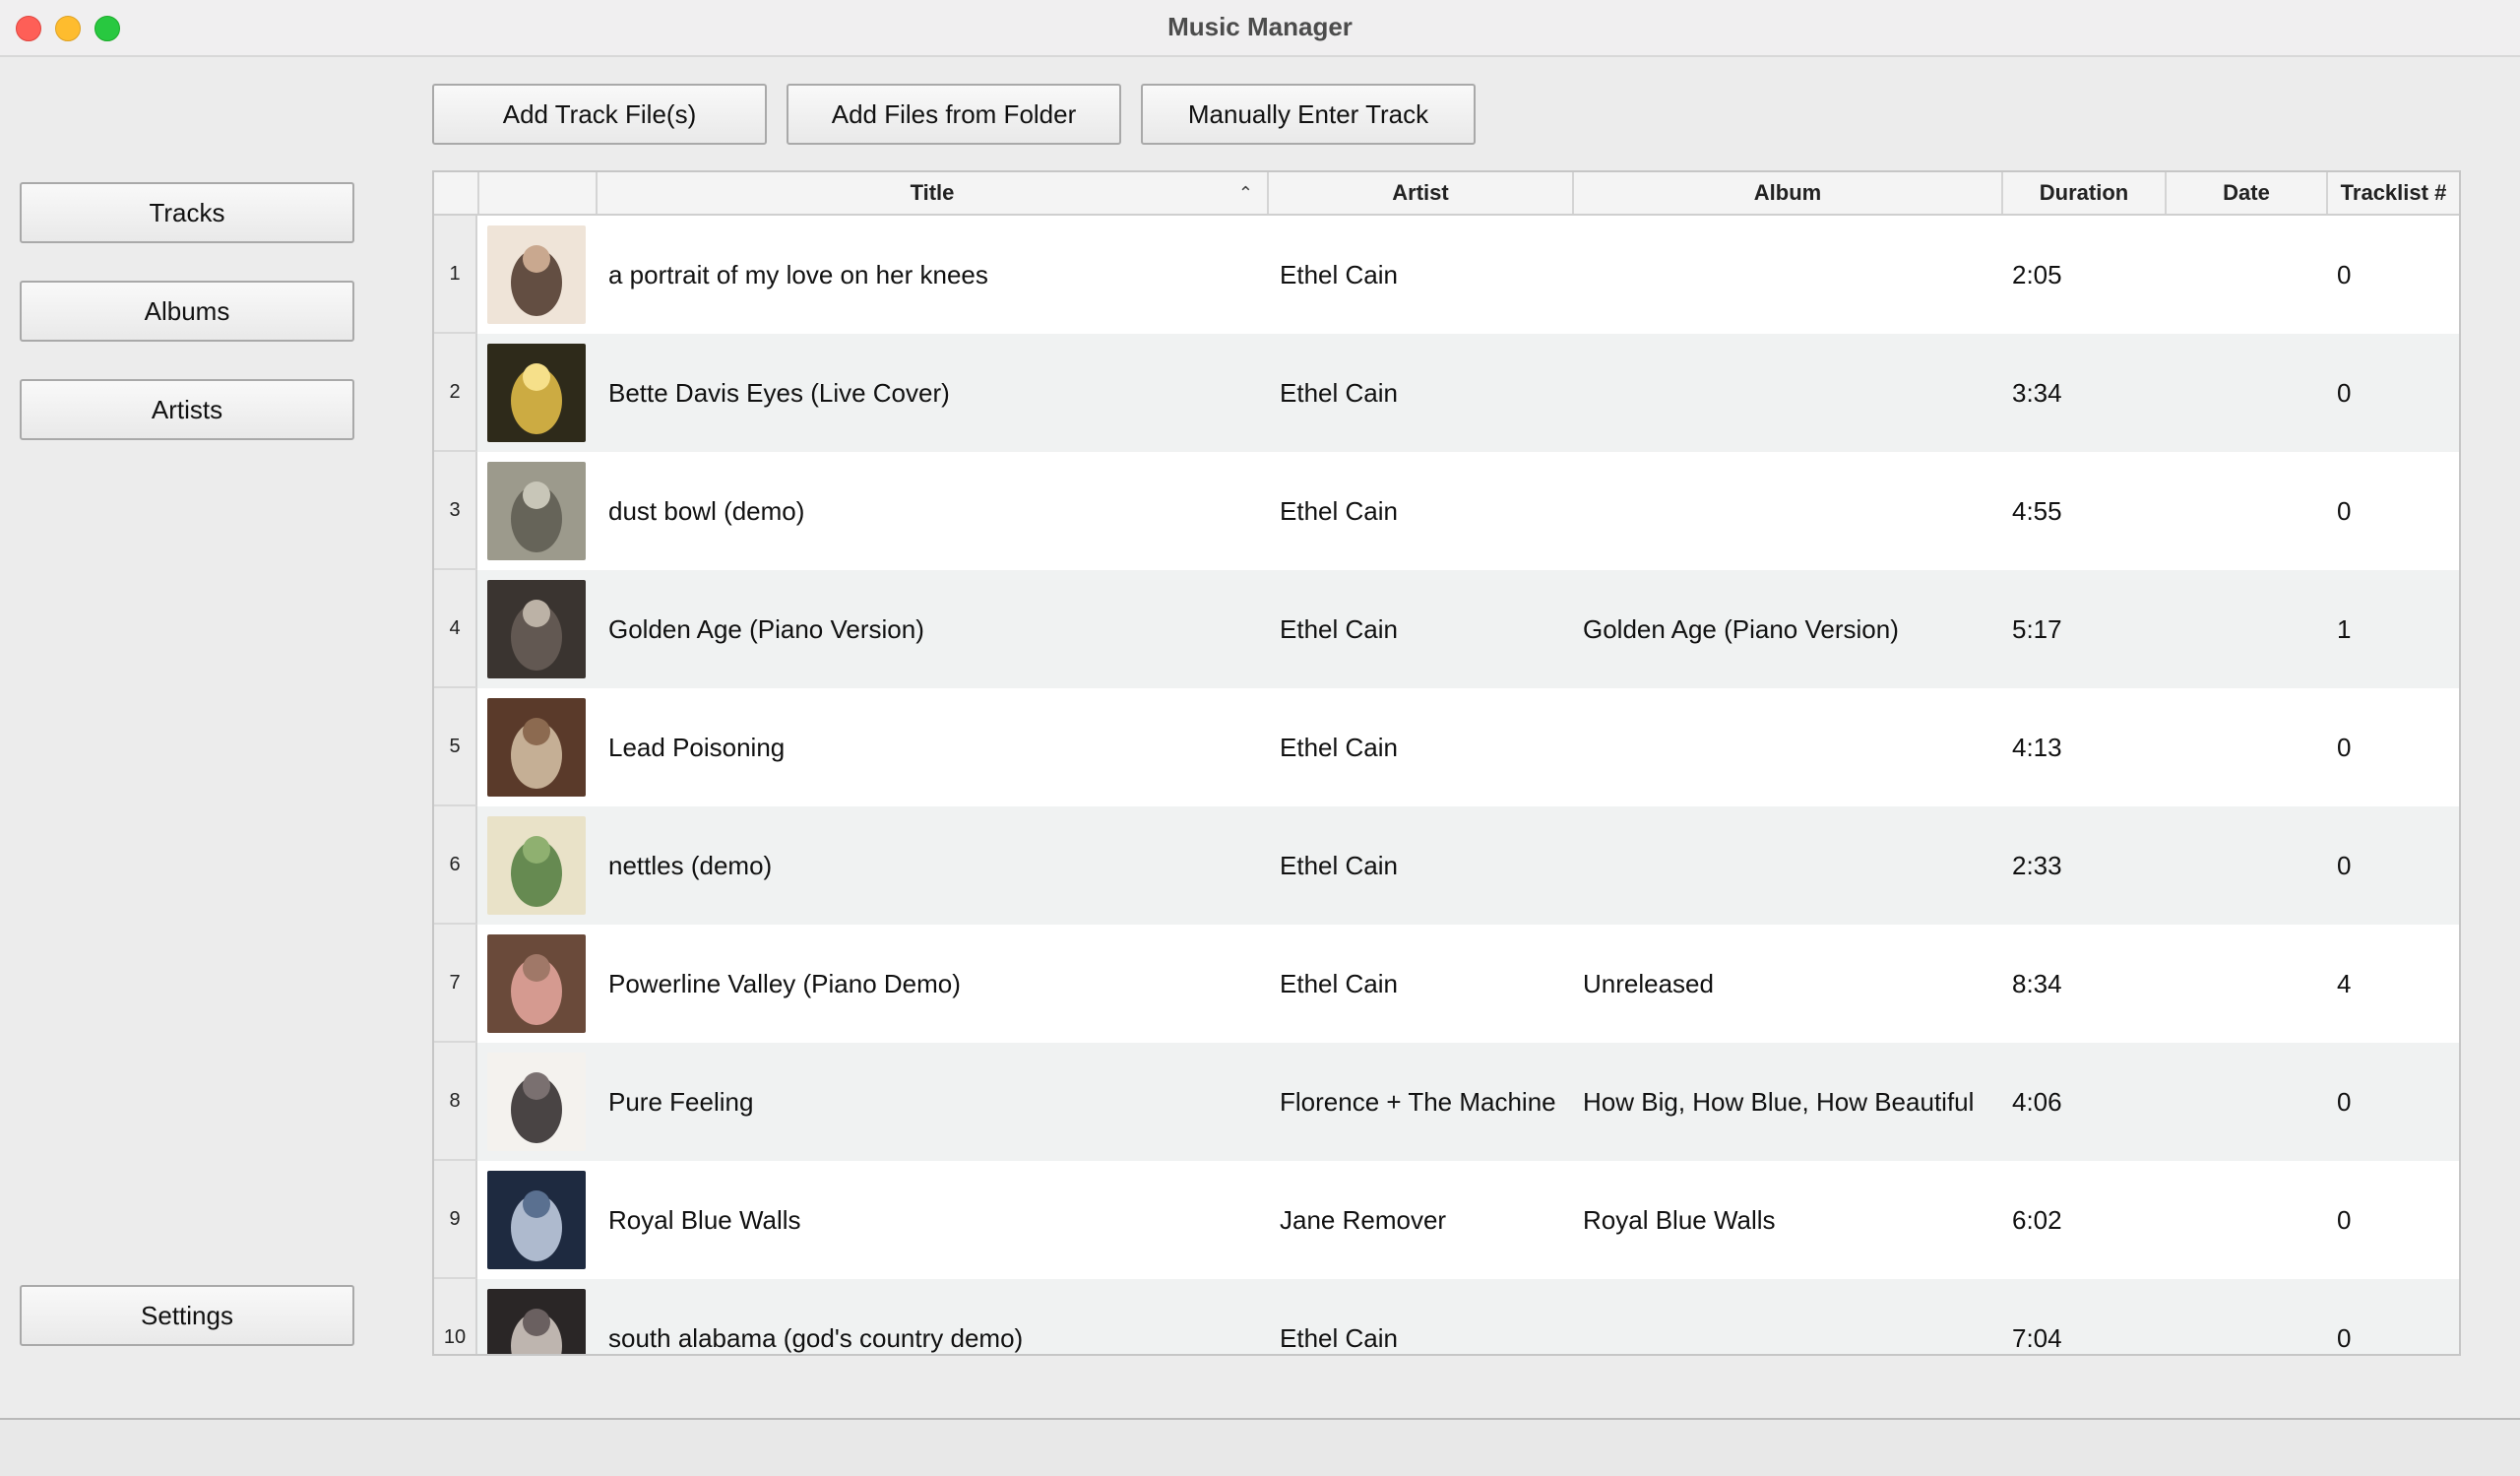  Describe the element at coordinates (2086, 865) in the screenshot. I see `cell-duration: 2:33` at that location.